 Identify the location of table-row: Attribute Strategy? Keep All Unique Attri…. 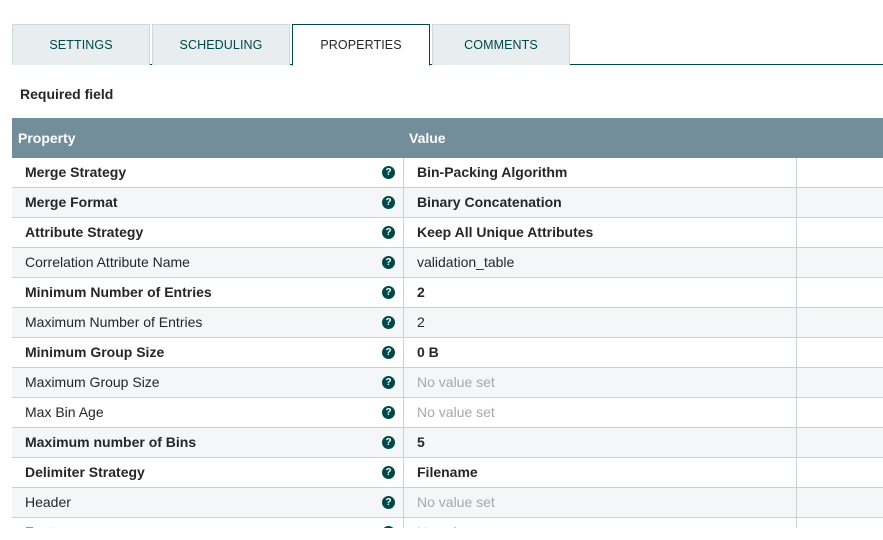
(447, 233).